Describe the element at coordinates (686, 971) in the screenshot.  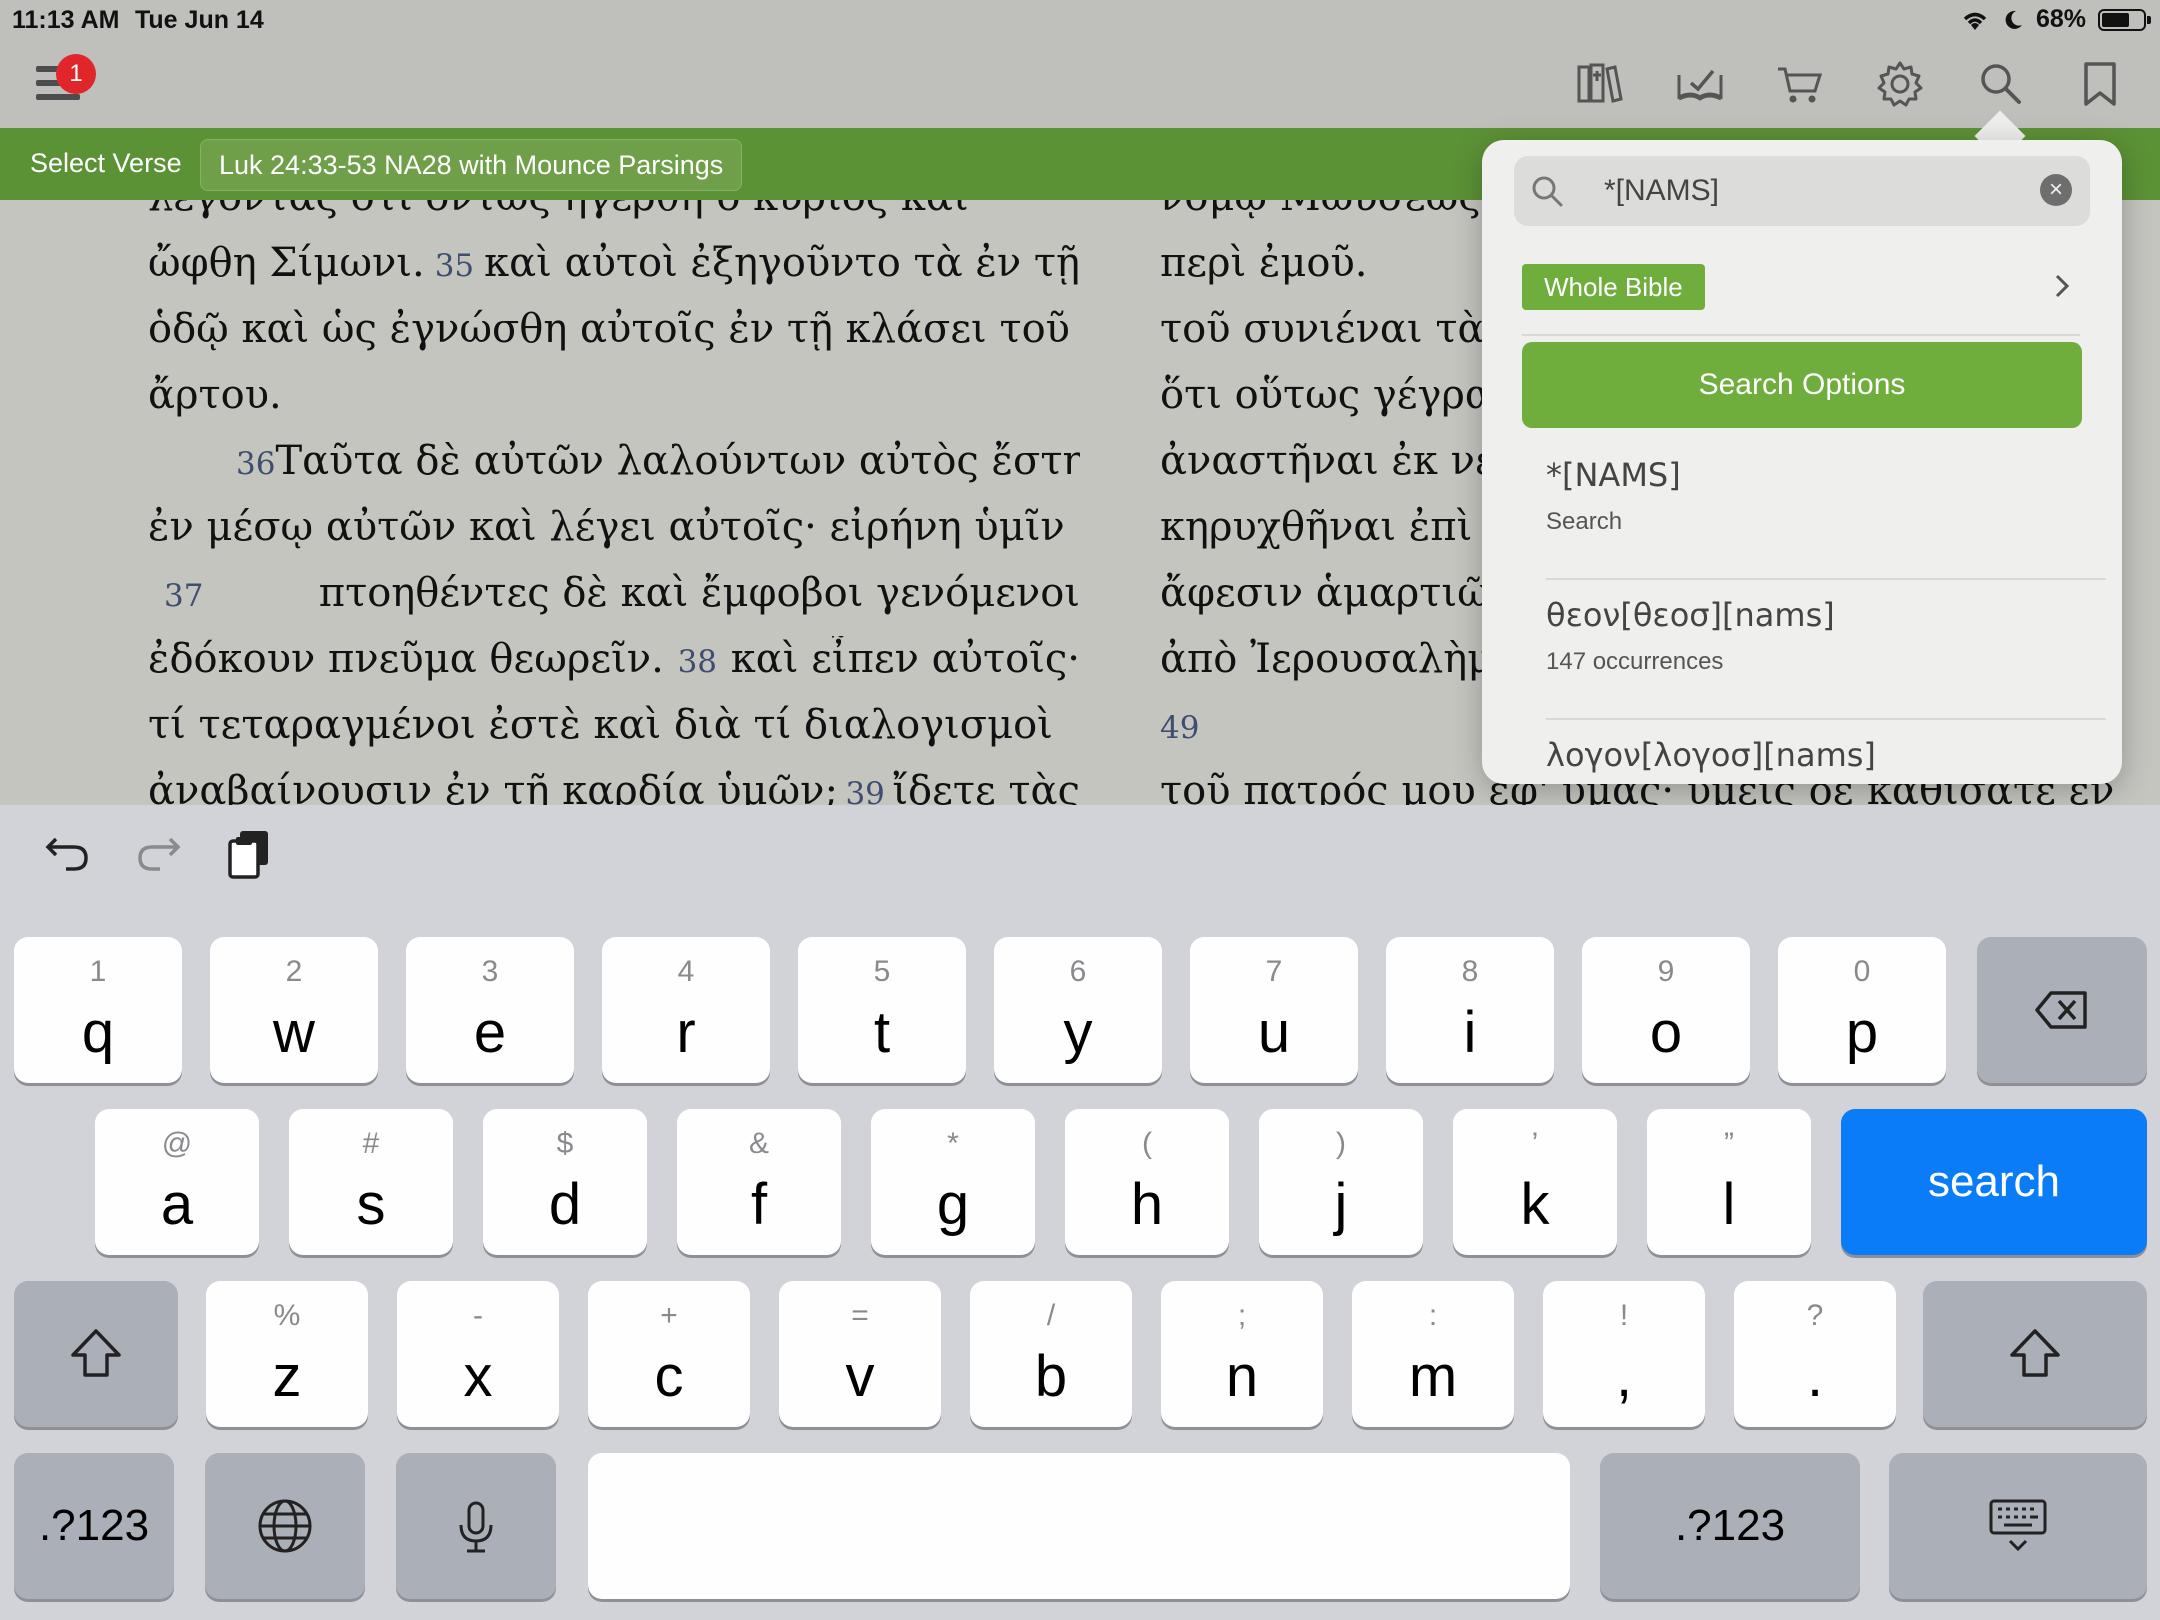
I see `key-alt-label: 4` at that location.